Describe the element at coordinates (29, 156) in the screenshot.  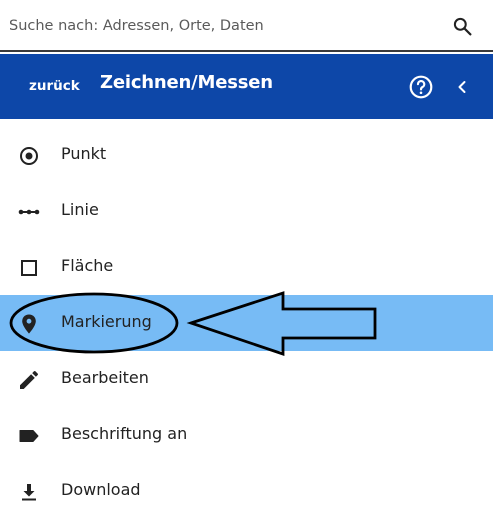
I see `point-radio-icon` at that location.